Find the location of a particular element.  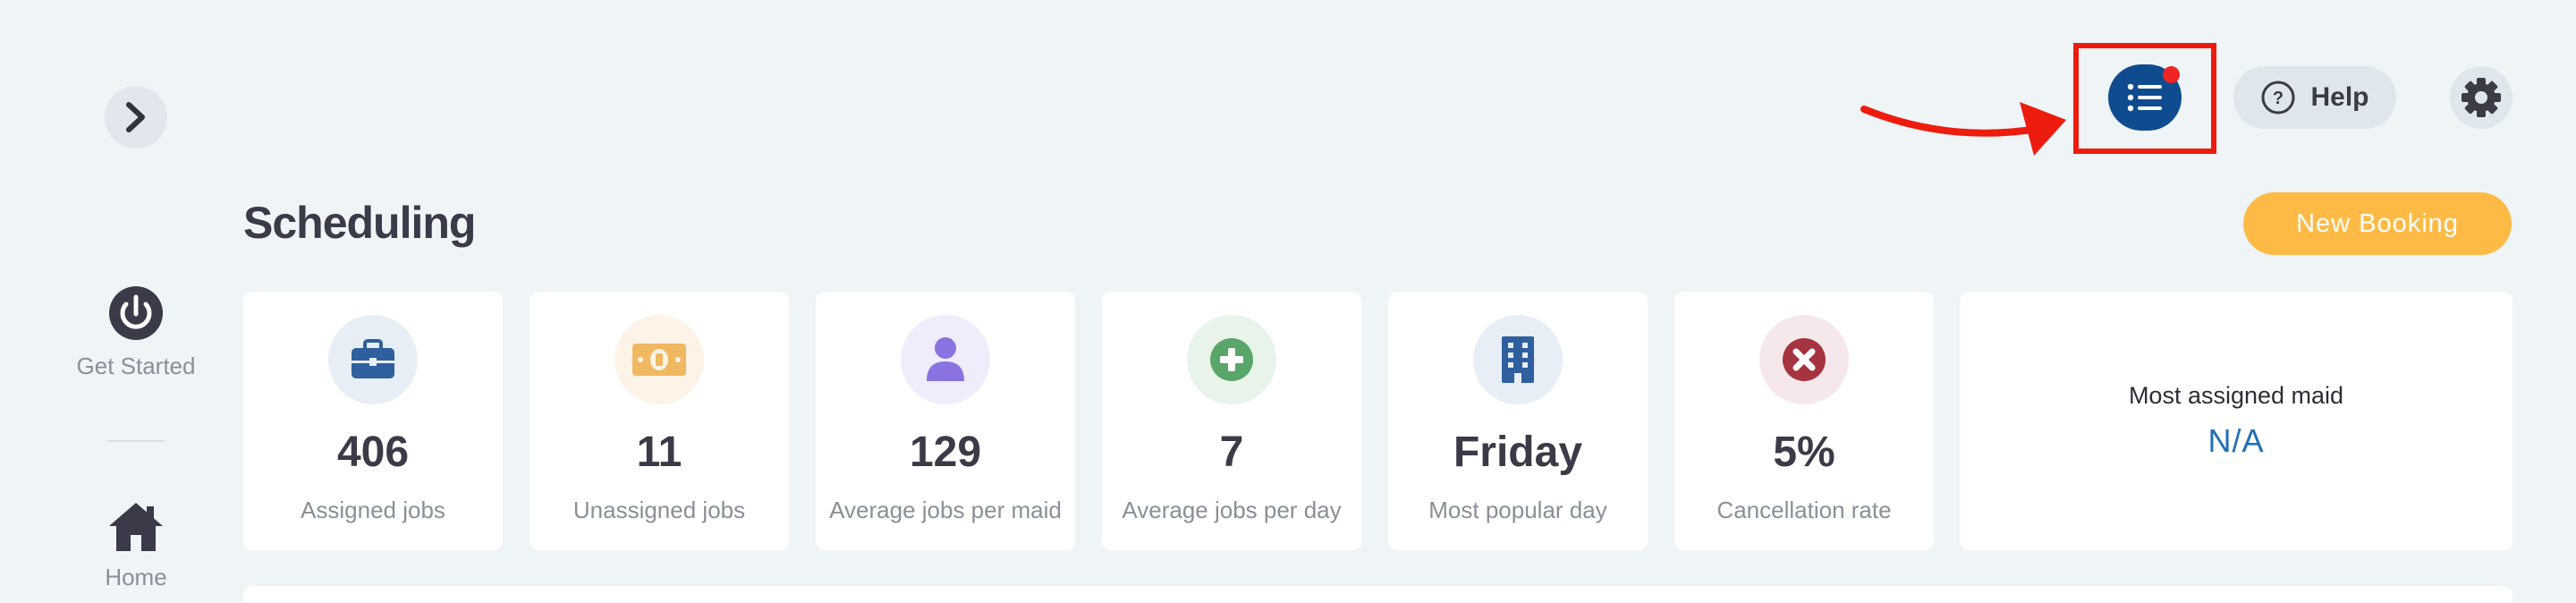

stat-card-assigned-jobs: 406 Assigned jobs is located at coordinates (373, 421).